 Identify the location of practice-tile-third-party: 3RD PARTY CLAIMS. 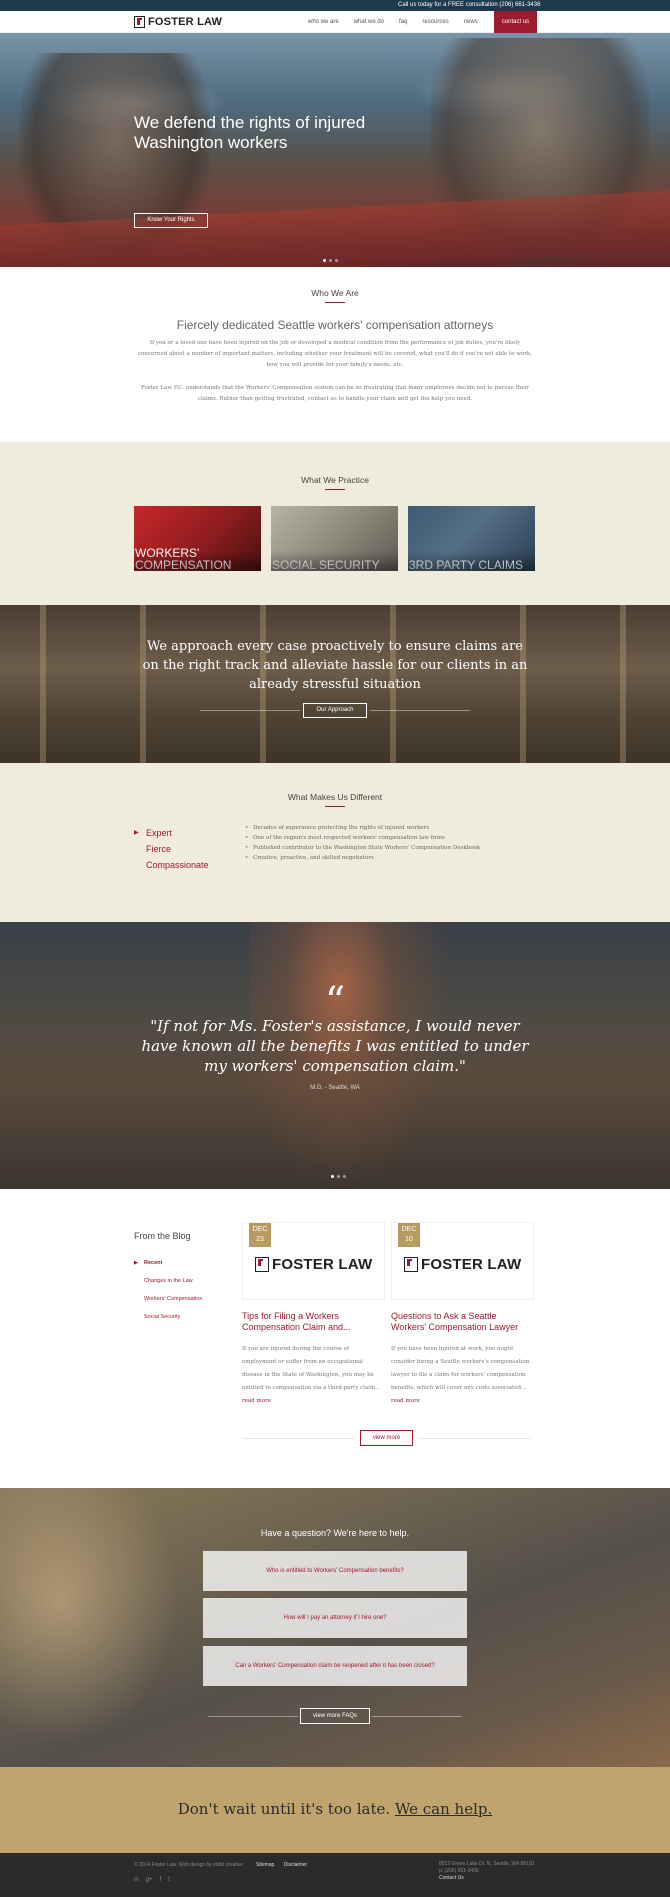
(471, 538).